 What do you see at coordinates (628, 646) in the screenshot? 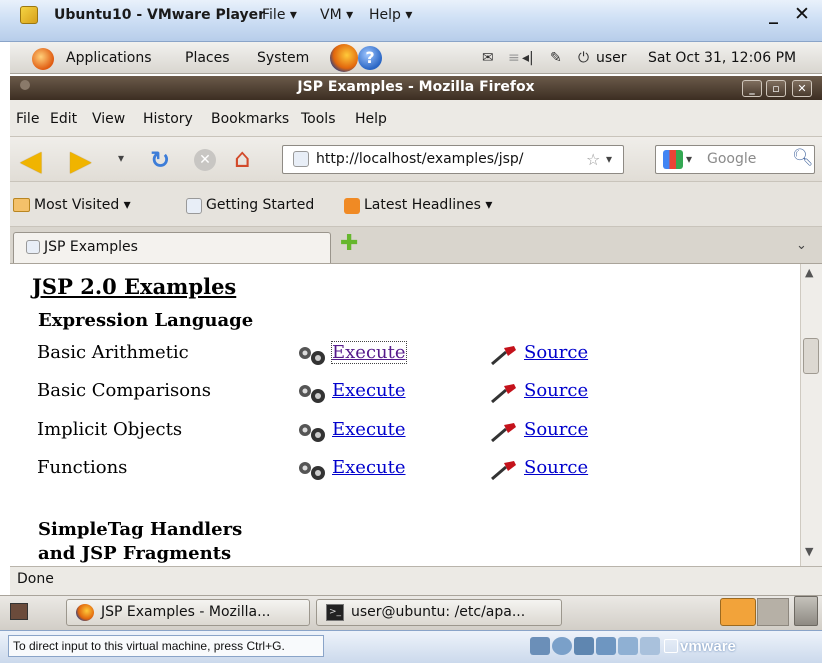
I see `sound-icon` at bounding box center [628, 646].